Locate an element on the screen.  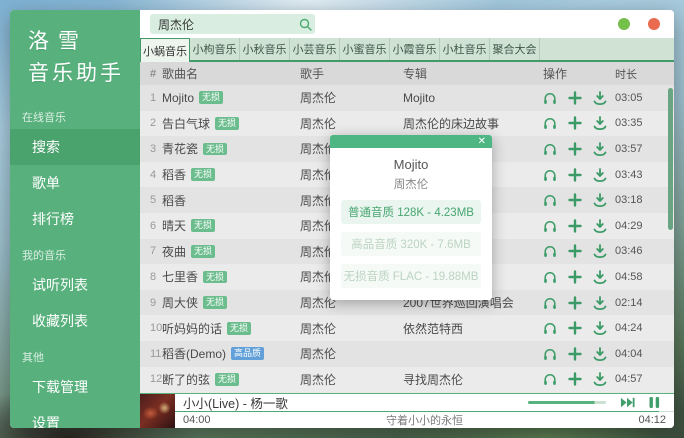
sidebar-item-songlist: 歌单 is located at coordinates (75, 183).